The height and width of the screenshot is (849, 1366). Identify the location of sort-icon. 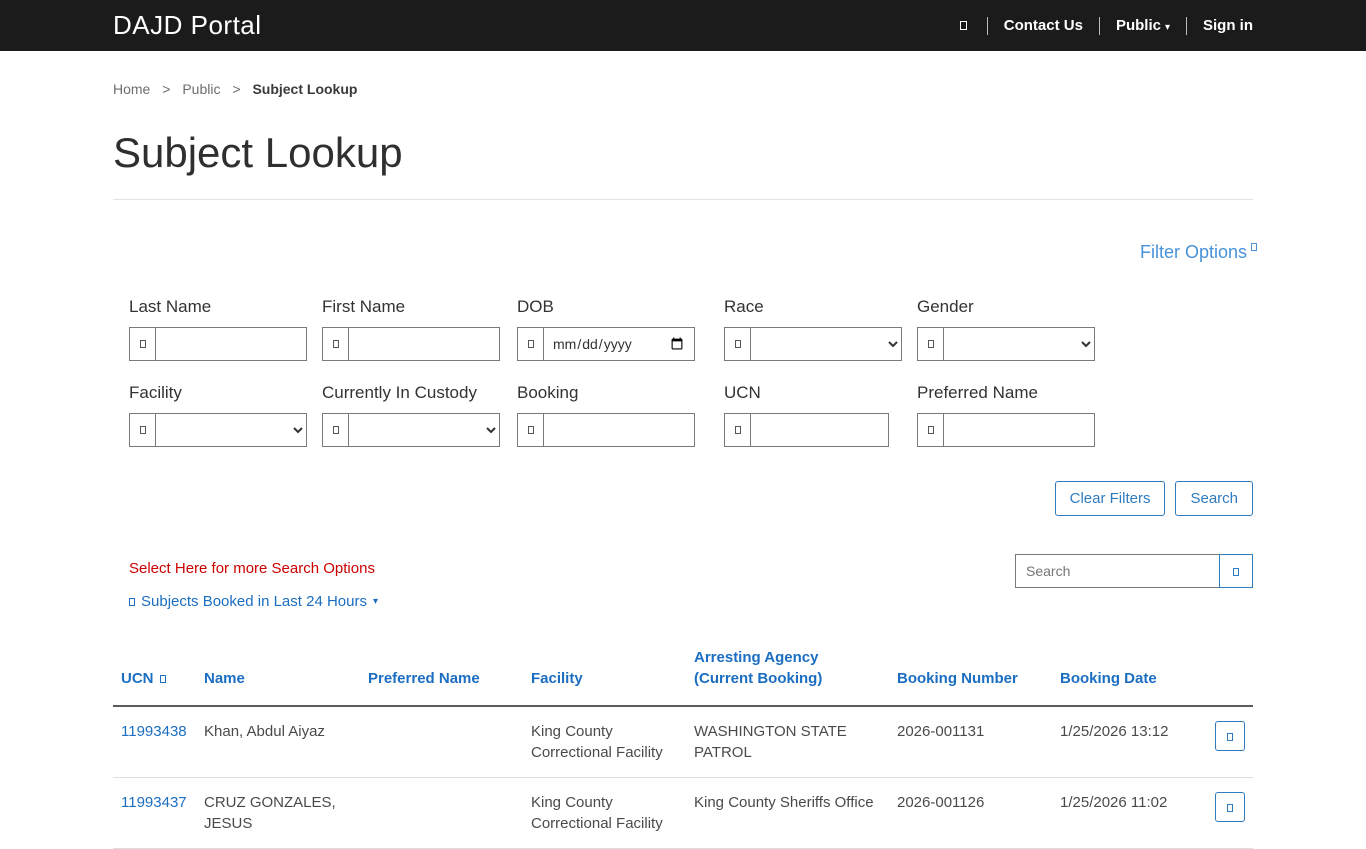
(162, 678).